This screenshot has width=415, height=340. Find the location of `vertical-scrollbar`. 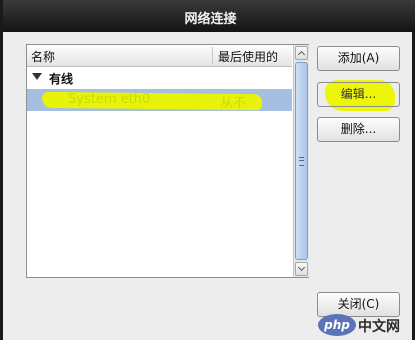

vertical-scrollbar is located at coordinates (301, 161).